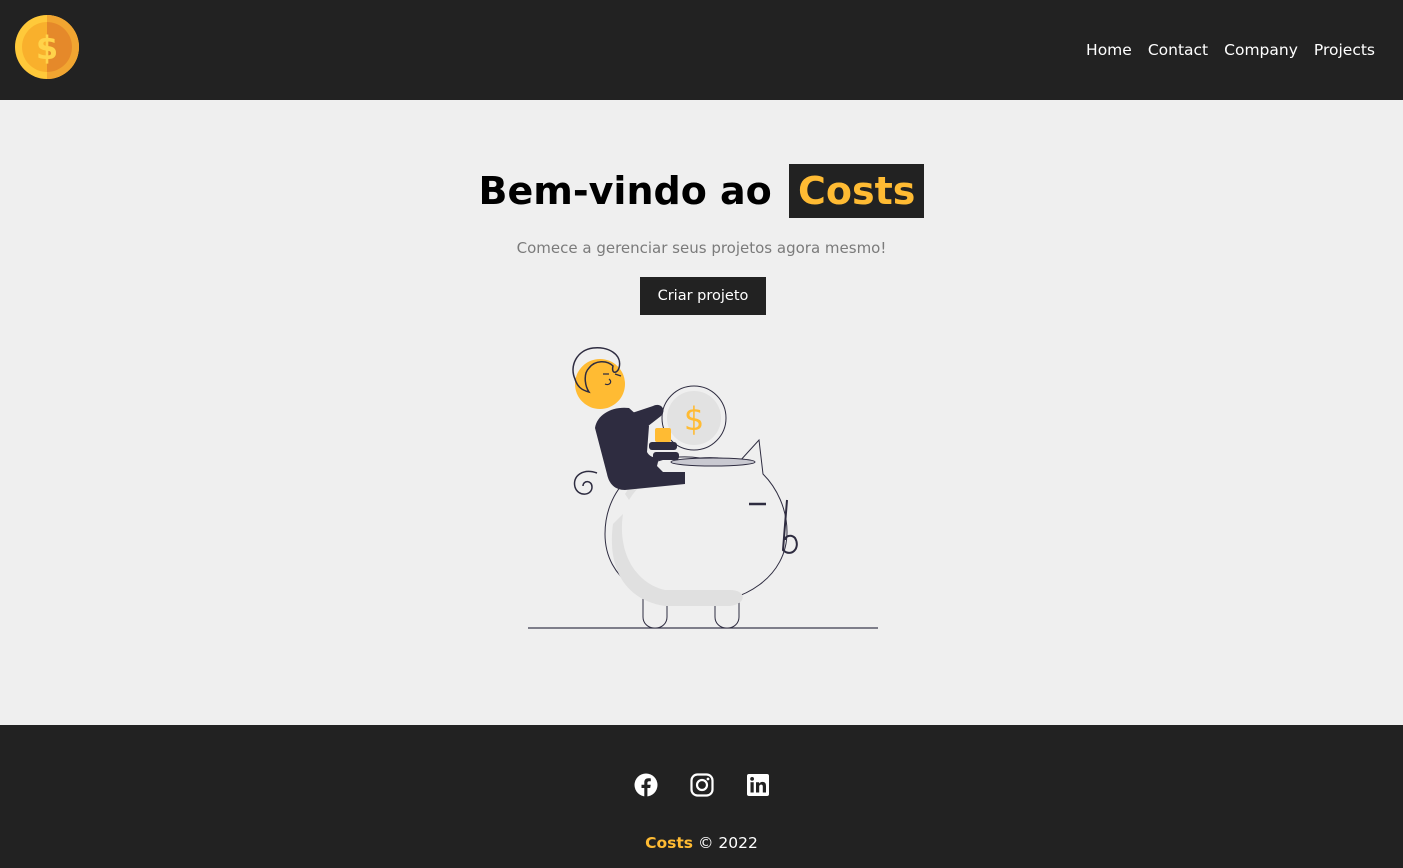 Image resolution: width=1403 pixels, height=868 pixels. I want to click on navbar: $ Home Contact Company Projects, so click(701, 50).